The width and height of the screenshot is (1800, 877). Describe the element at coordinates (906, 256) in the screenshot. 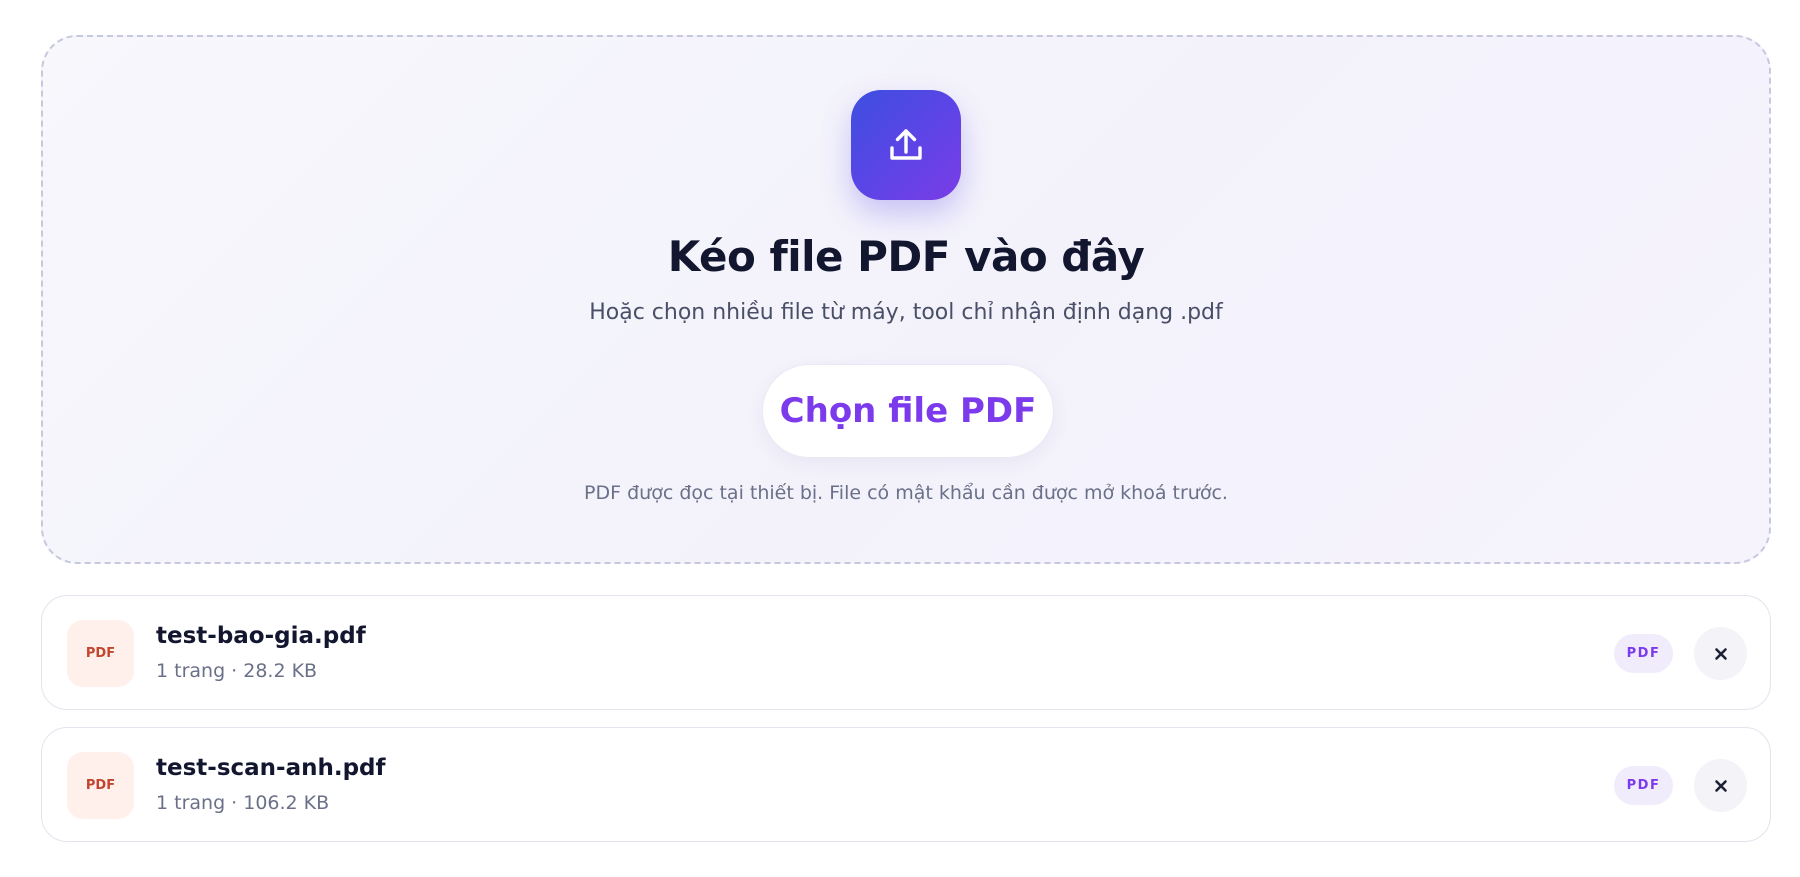

I see `dropzone-title: Kéo file PDF vào đây` at that location.